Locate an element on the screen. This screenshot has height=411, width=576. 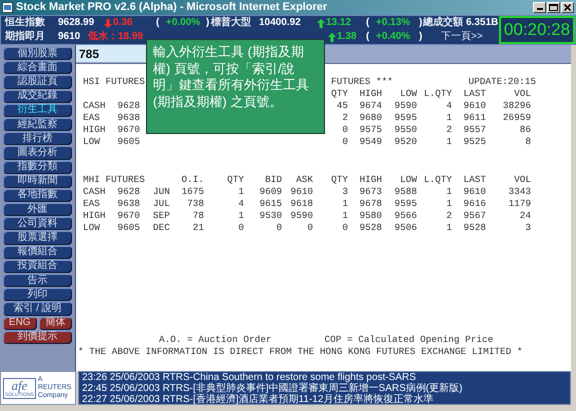
sidebar-item: 索引 / 說明 is located at coordinates (37, 309).